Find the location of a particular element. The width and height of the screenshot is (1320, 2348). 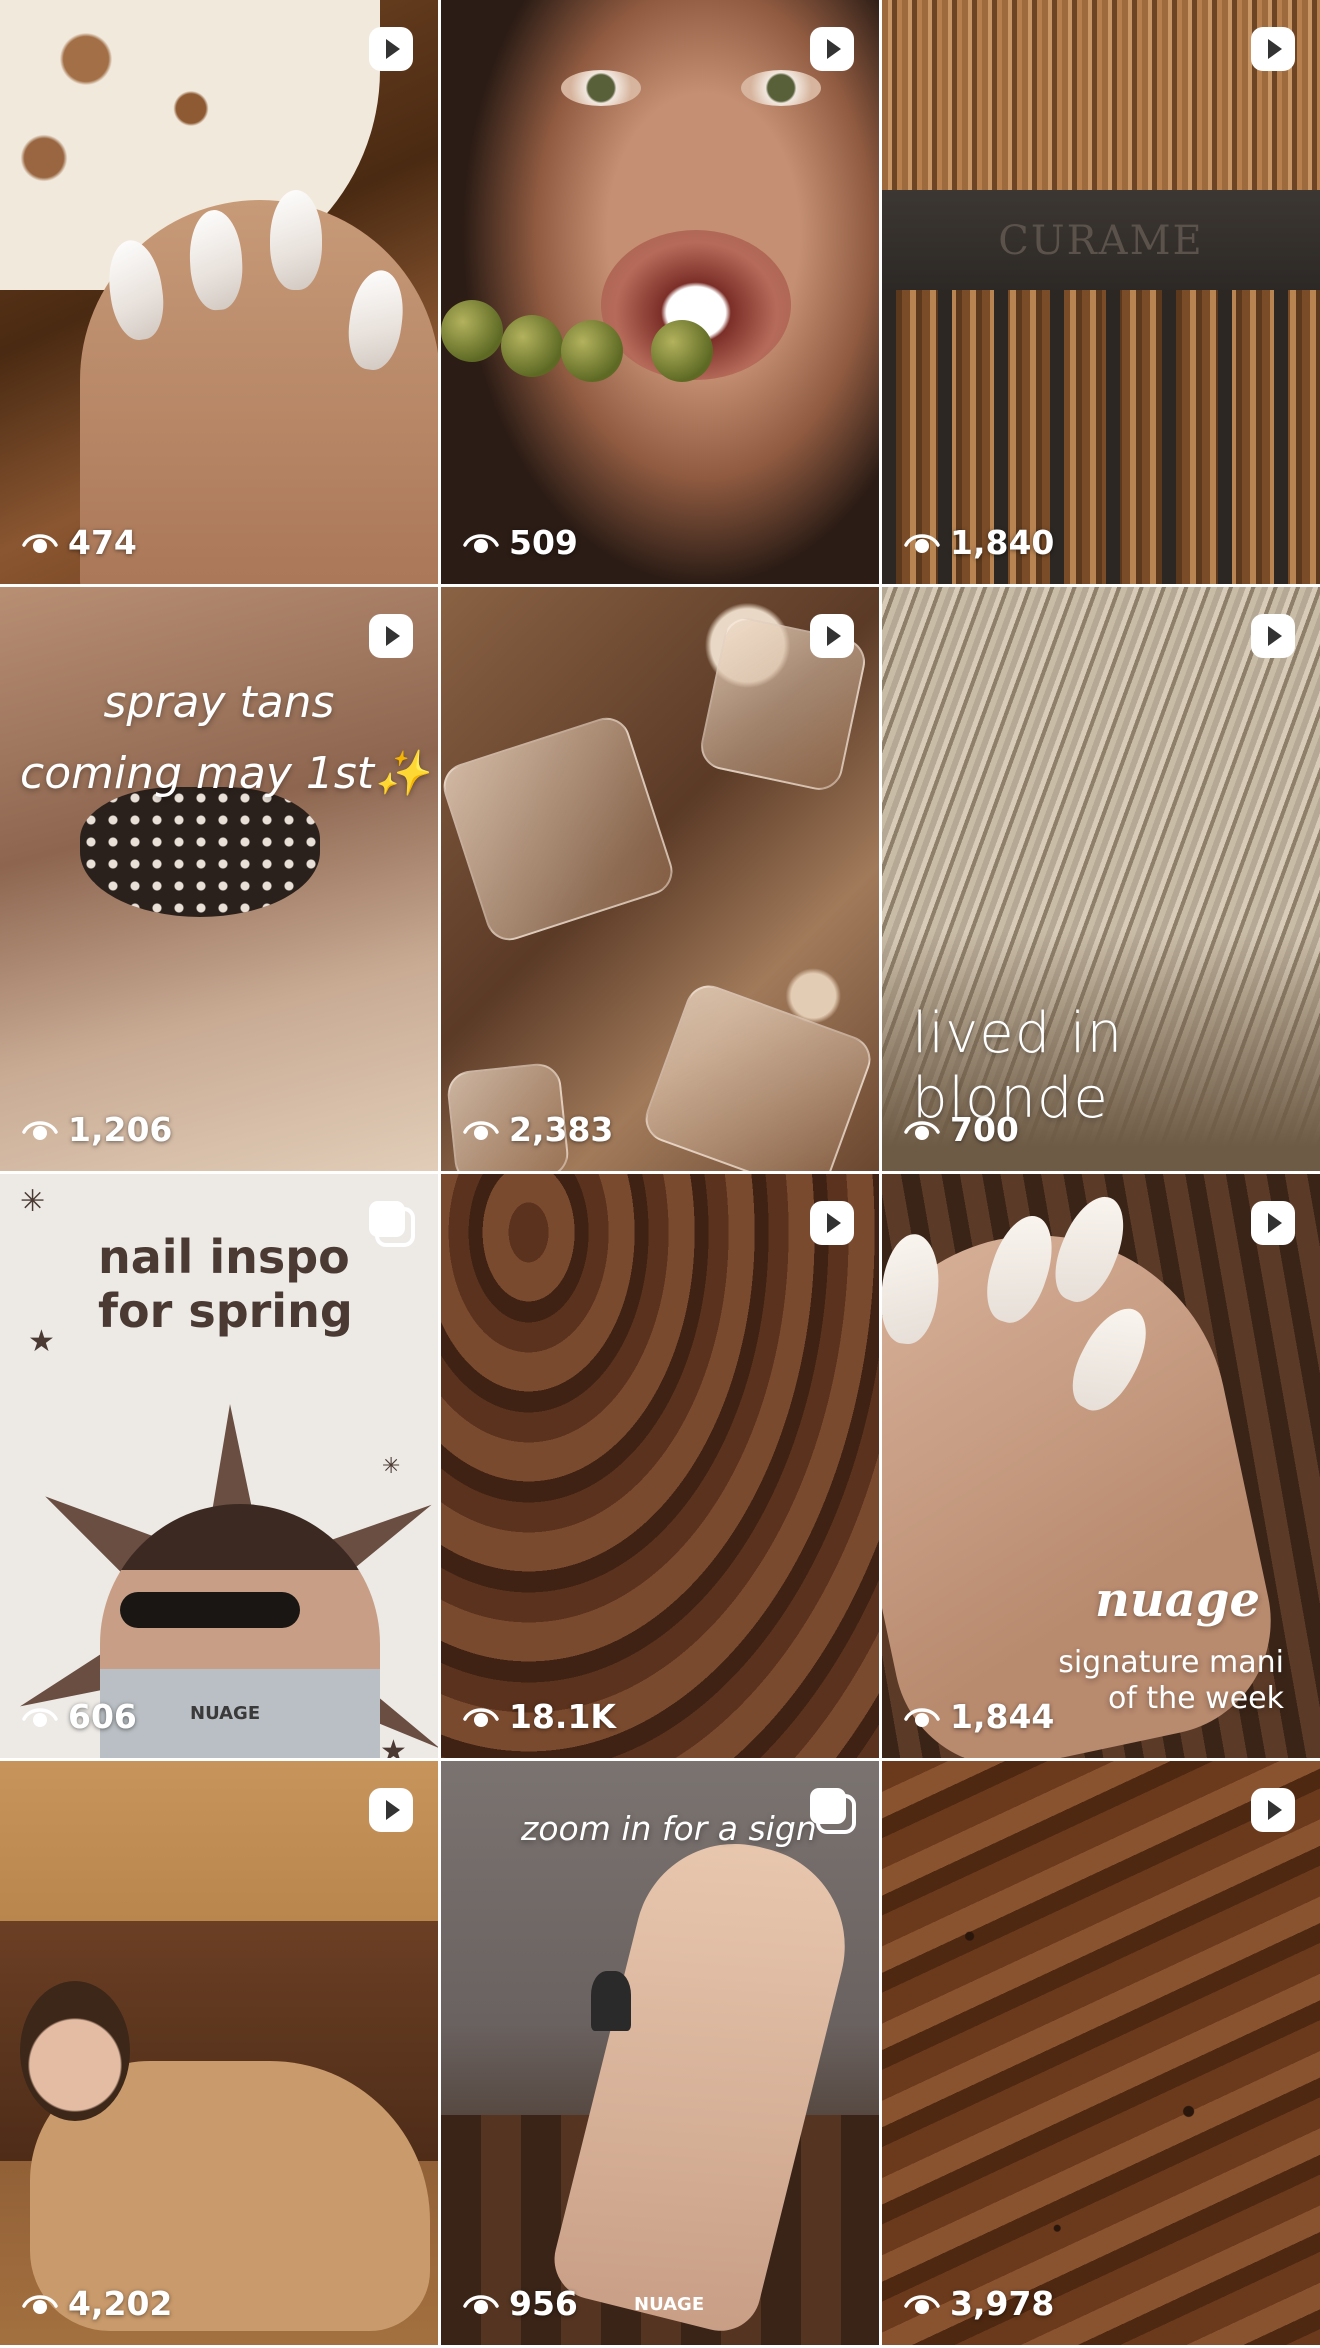

model-image is located at coordinates (75, 2051).